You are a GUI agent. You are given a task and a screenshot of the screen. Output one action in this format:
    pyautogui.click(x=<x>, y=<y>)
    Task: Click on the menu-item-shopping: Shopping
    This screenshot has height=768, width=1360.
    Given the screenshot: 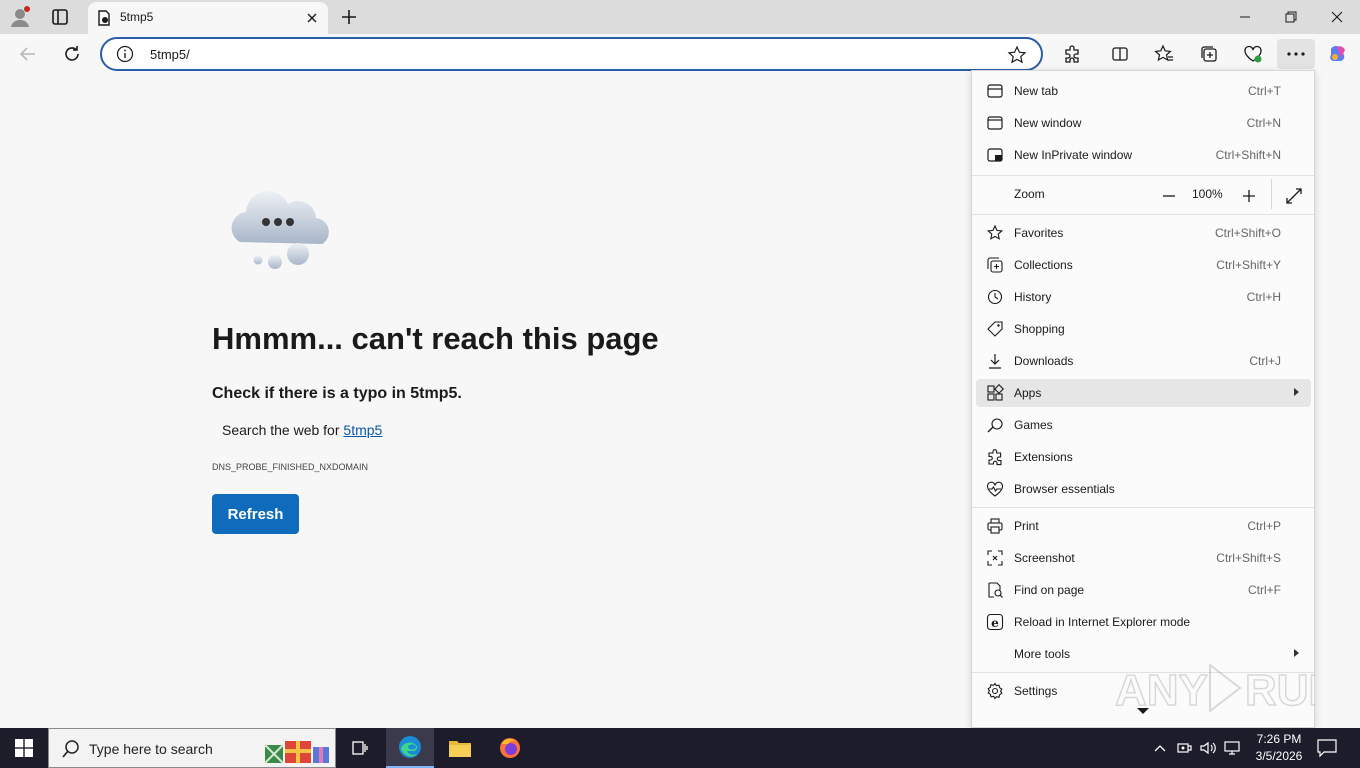 What is the action you would take?
    pyautogui.click(x=1143, y=329)
    